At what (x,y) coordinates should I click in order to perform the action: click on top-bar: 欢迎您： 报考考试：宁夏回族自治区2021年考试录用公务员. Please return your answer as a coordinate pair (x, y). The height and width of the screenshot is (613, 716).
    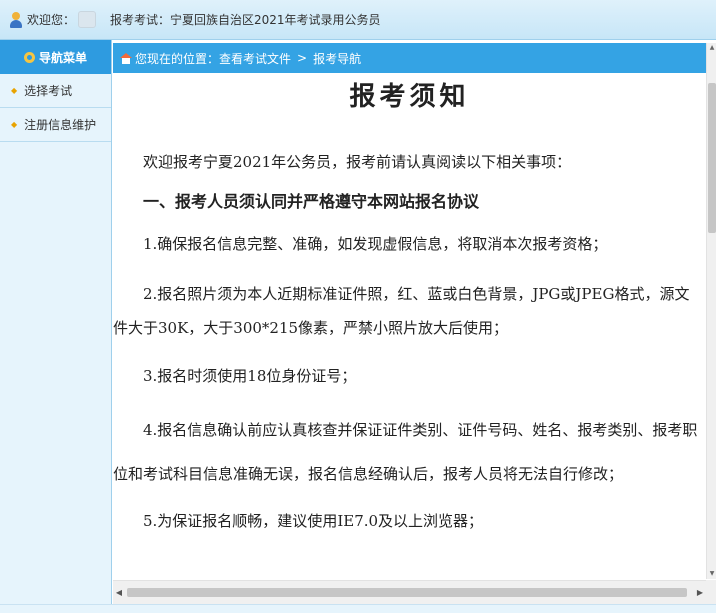
    Looking at the image, I should click on (358, 20).